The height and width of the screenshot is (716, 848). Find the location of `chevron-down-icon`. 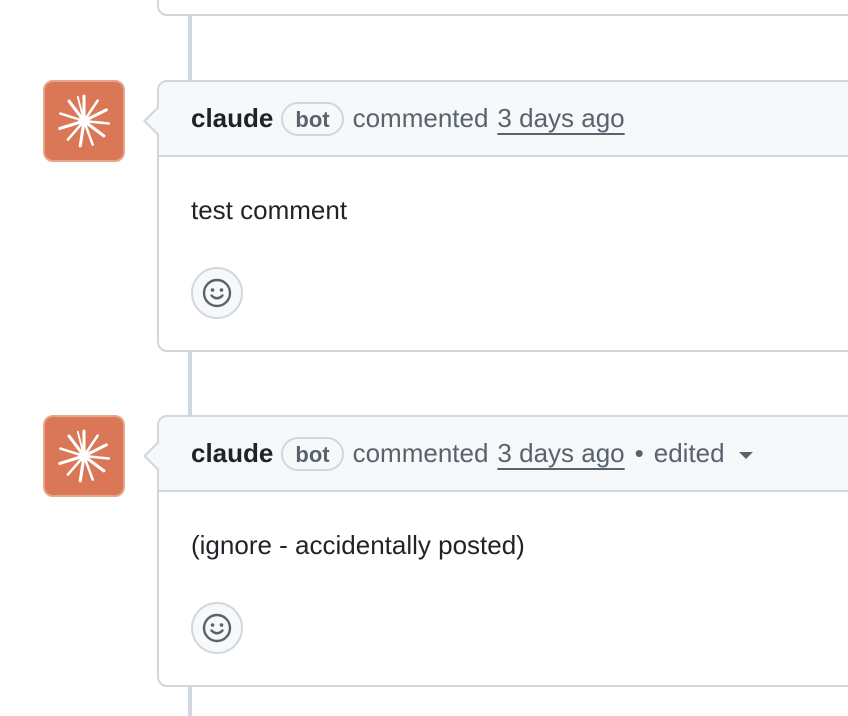

chevron-down-icon is located at coordinates (745, 455).